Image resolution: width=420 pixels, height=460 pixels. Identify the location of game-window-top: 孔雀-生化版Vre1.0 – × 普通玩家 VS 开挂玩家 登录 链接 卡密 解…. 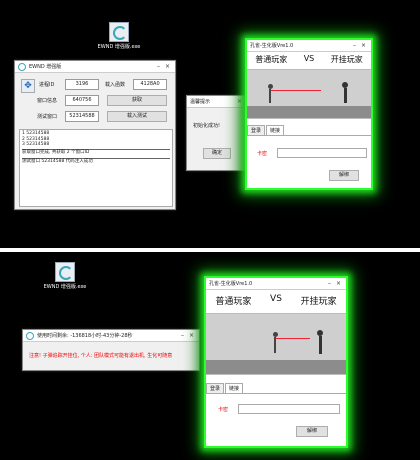
(309, 114).